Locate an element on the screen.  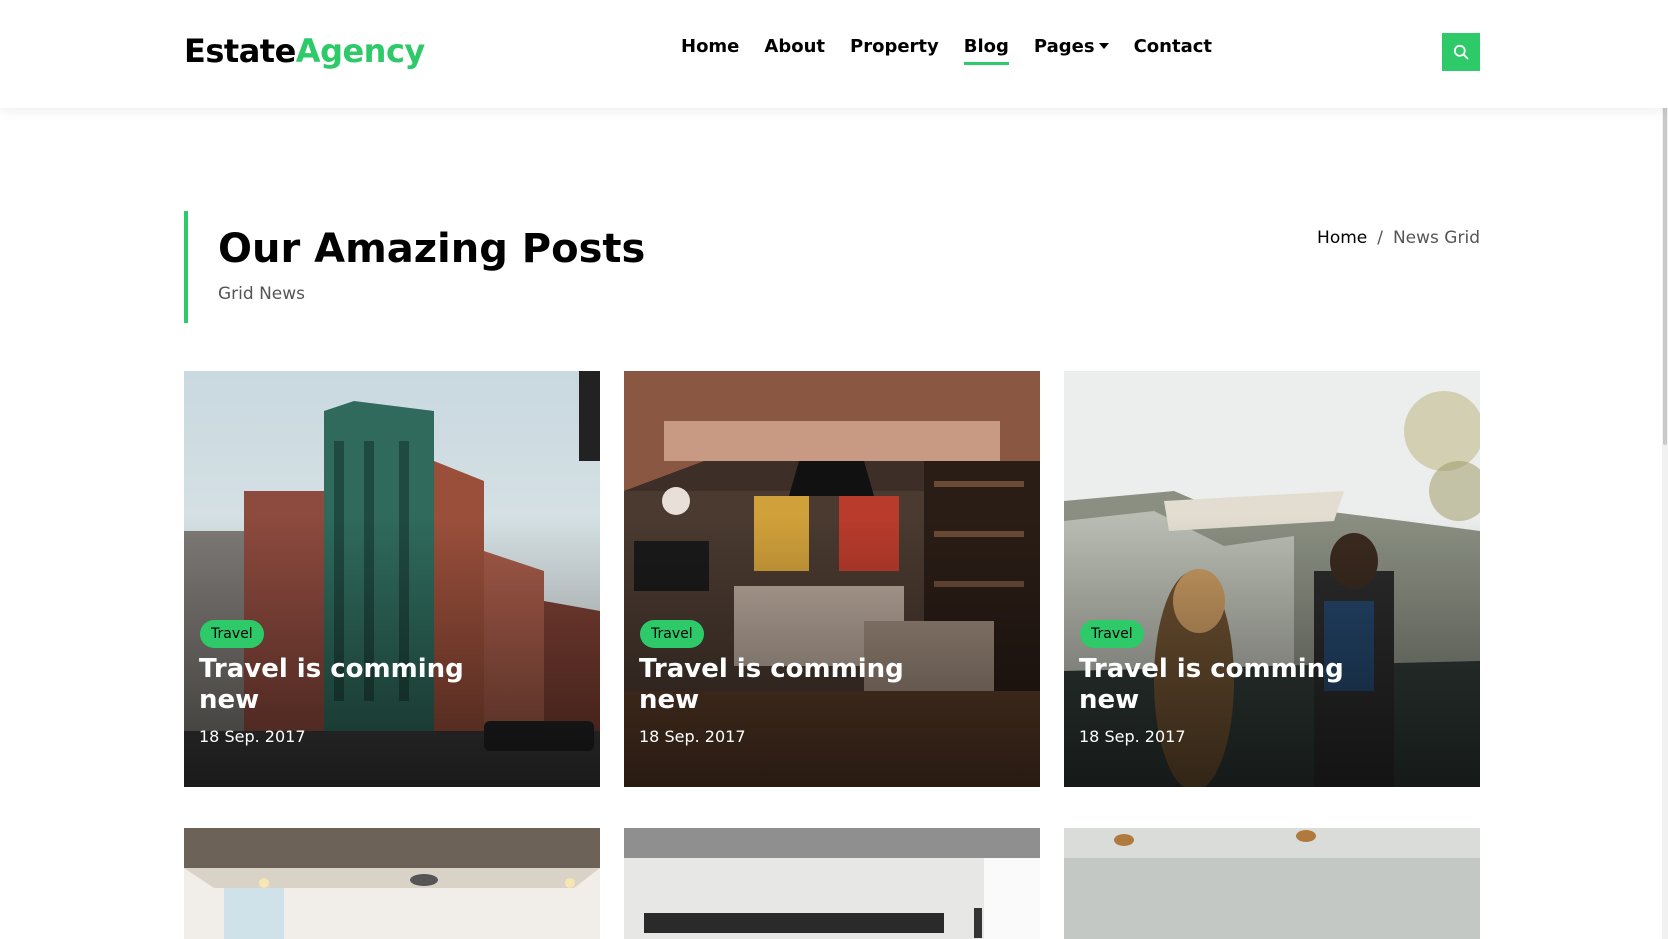
page-scrollbar is located at coordinates (1665, 469).